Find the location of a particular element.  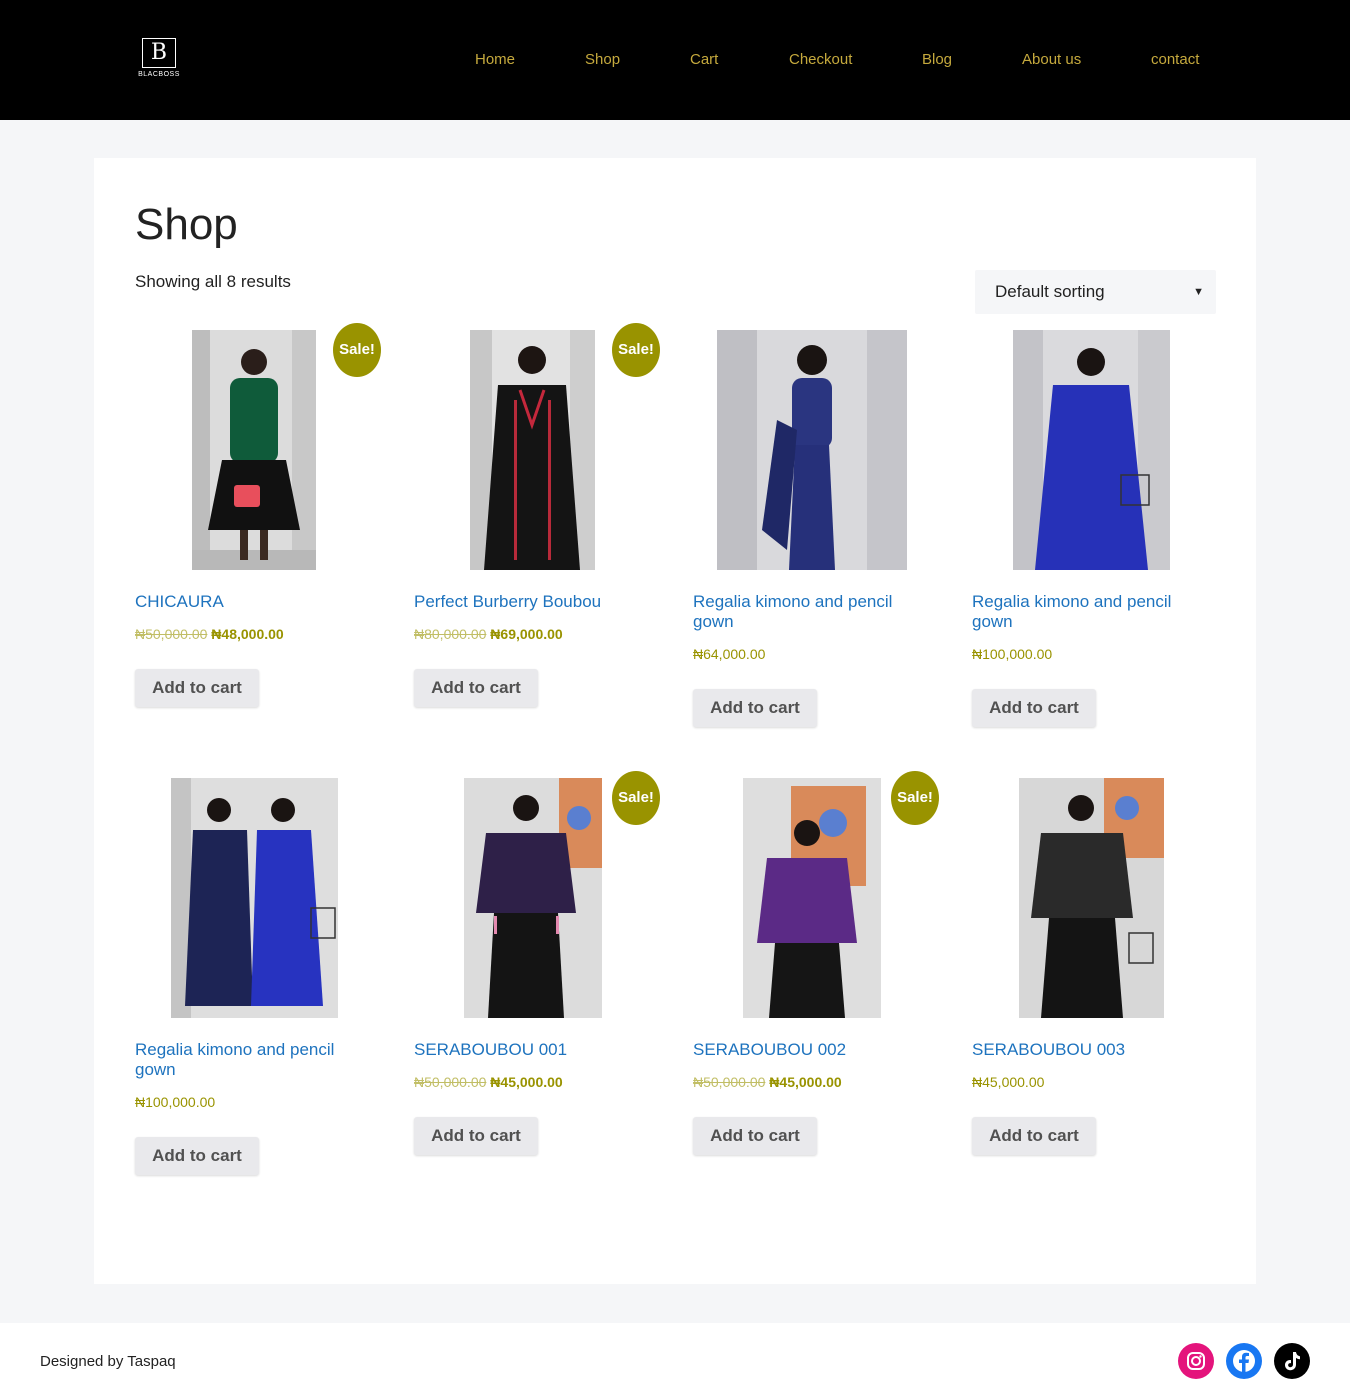

footer-credit: Designed by Taspaq is located at coordinates (108, 1361).